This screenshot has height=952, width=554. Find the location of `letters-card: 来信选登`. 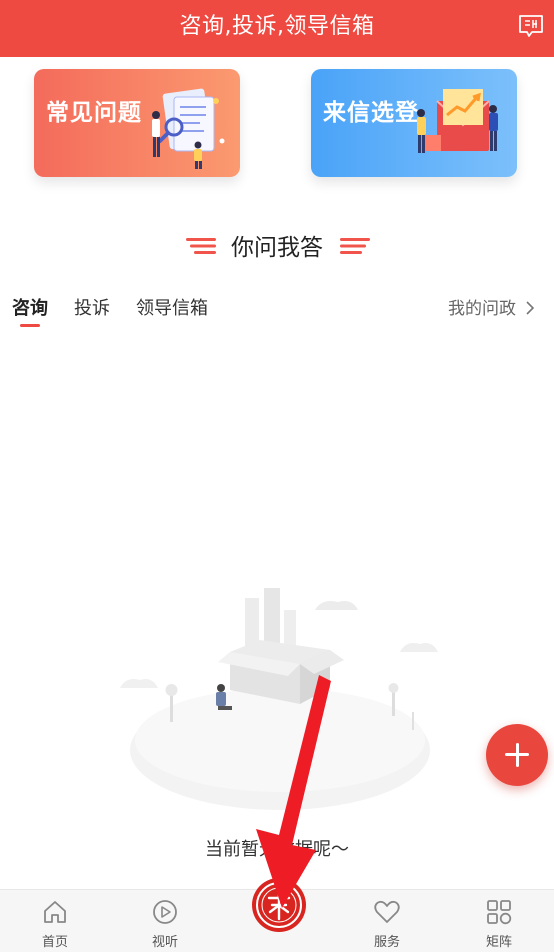

letters-card: 来信选登 is located at coordinates (414, 123).